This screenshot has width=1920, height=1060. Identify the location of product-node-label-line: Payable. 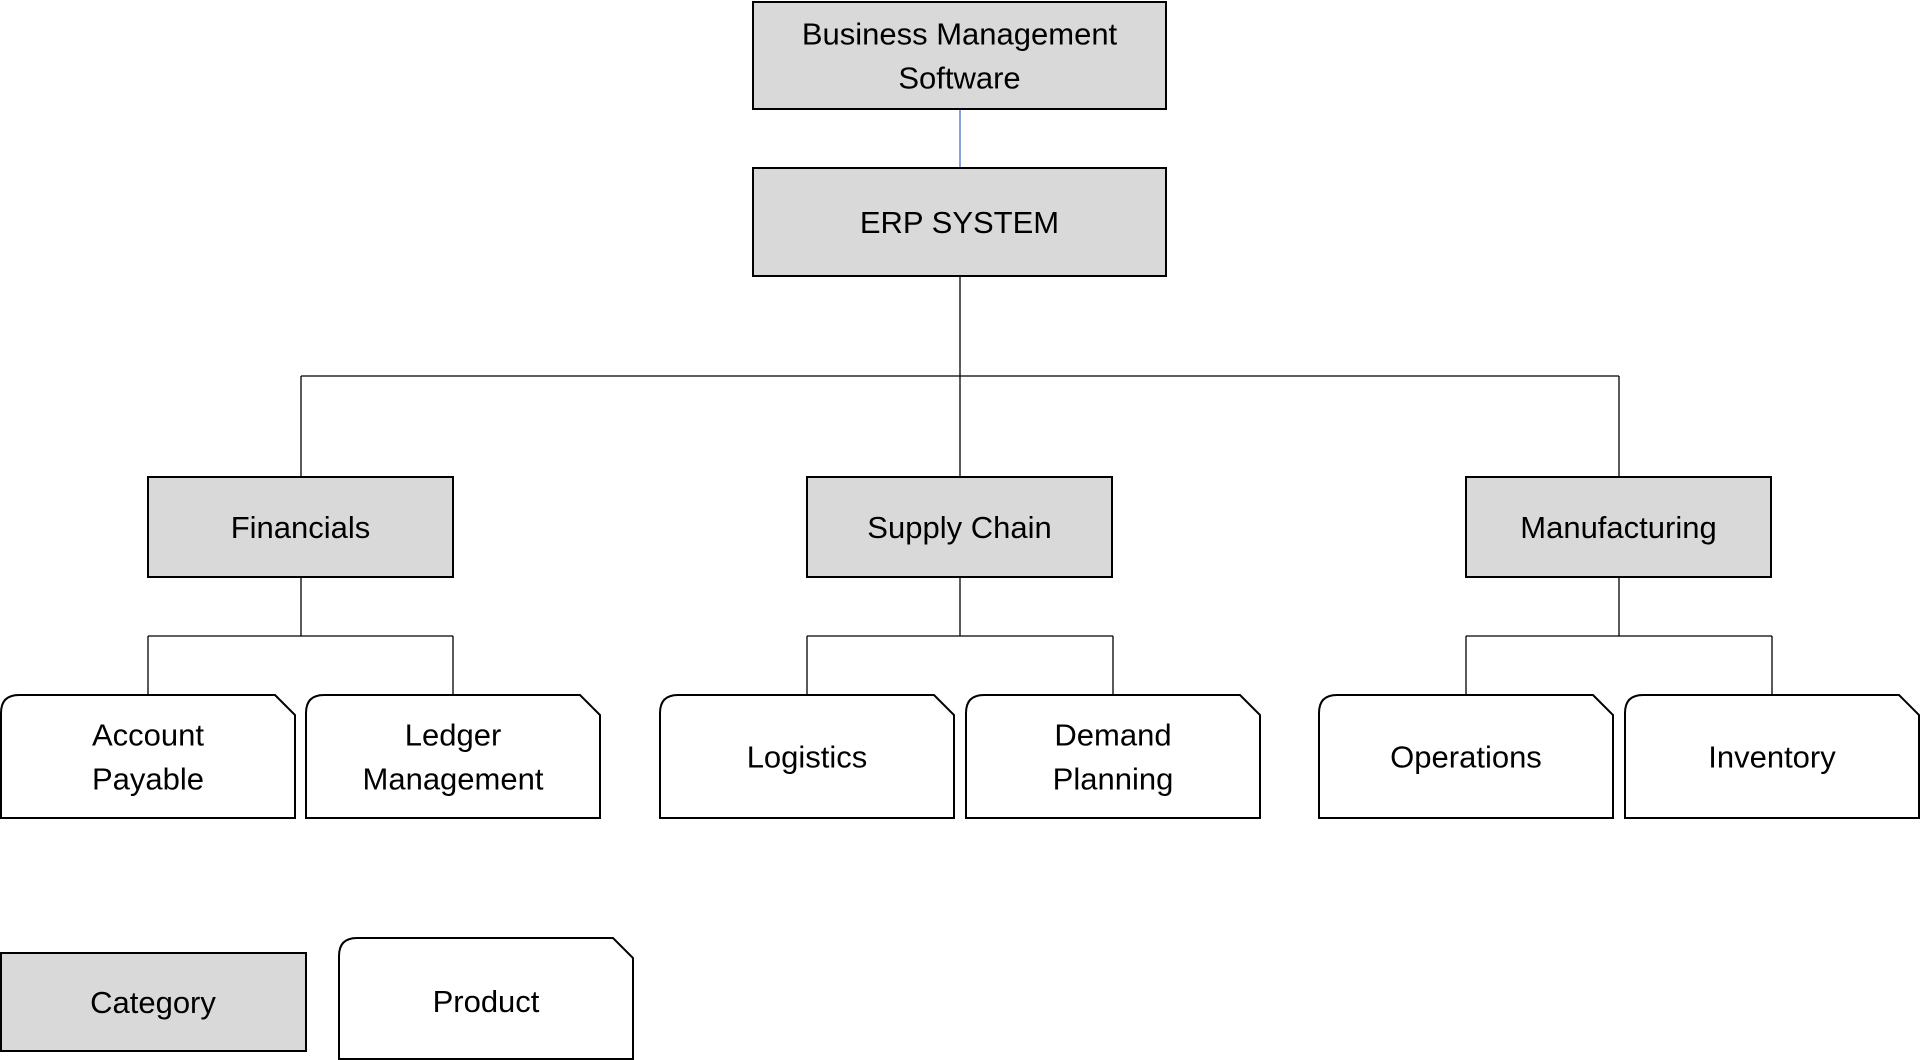
(148, 779).